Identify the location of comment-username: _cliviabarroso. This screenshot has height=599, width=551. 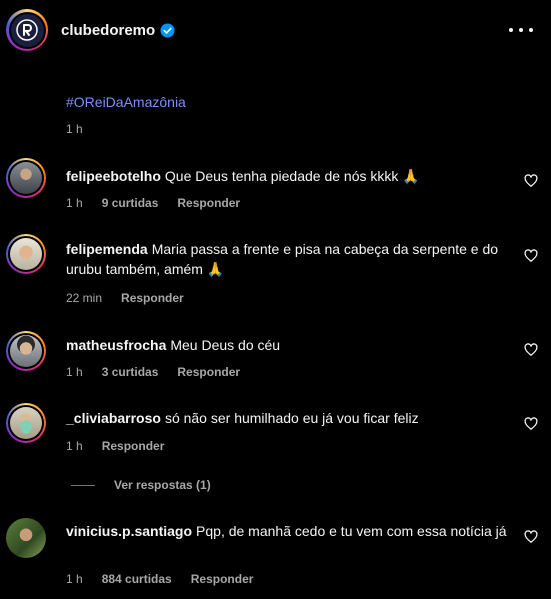
(113, 418).